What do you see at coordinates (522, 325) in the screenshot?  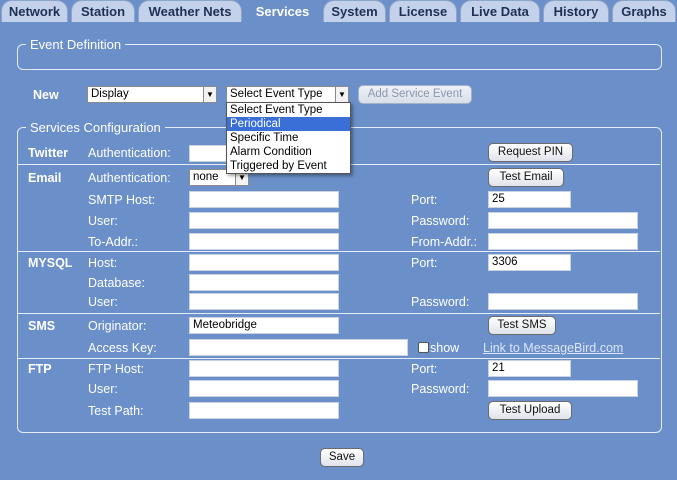 I see `test-sms-button: Test SMS` at bounding box center [522, 325].